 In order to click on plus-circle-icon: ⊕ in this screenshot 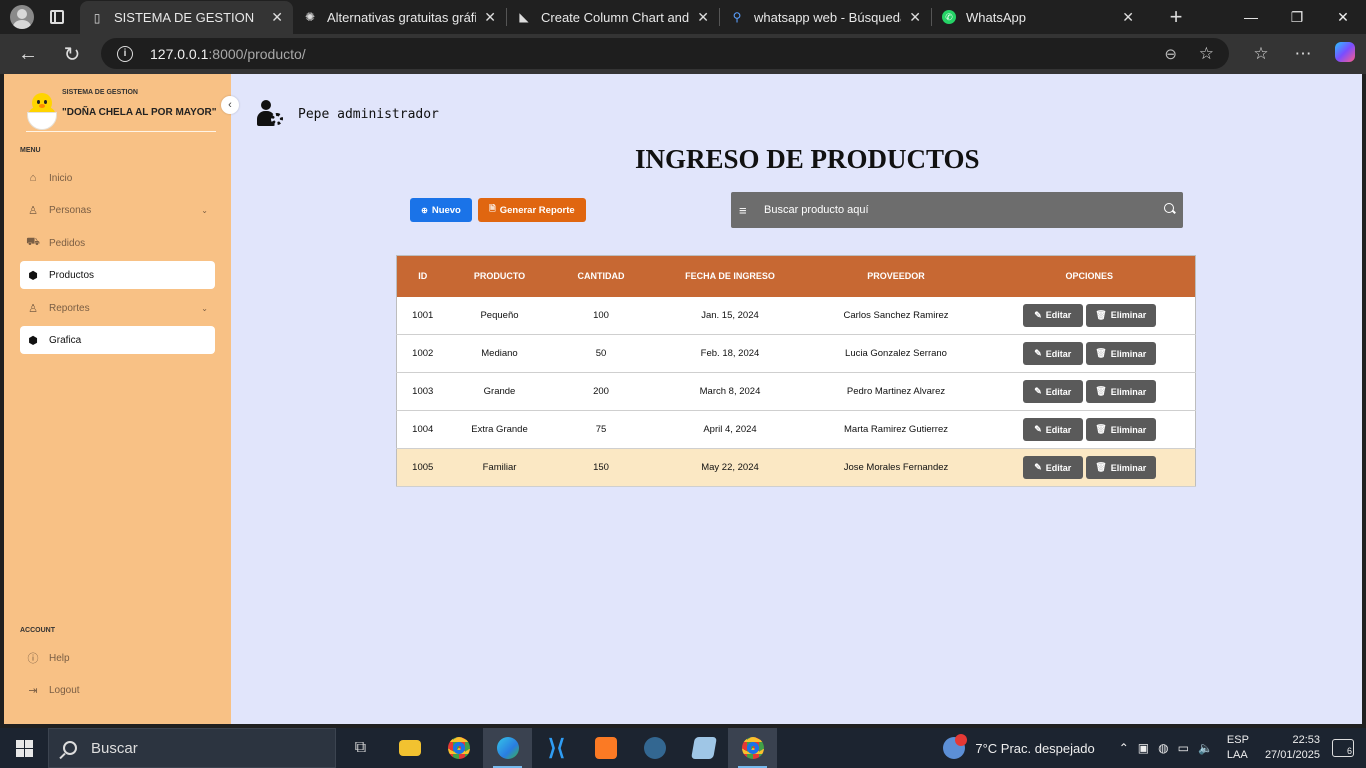, I will do `click(424, 210)`.